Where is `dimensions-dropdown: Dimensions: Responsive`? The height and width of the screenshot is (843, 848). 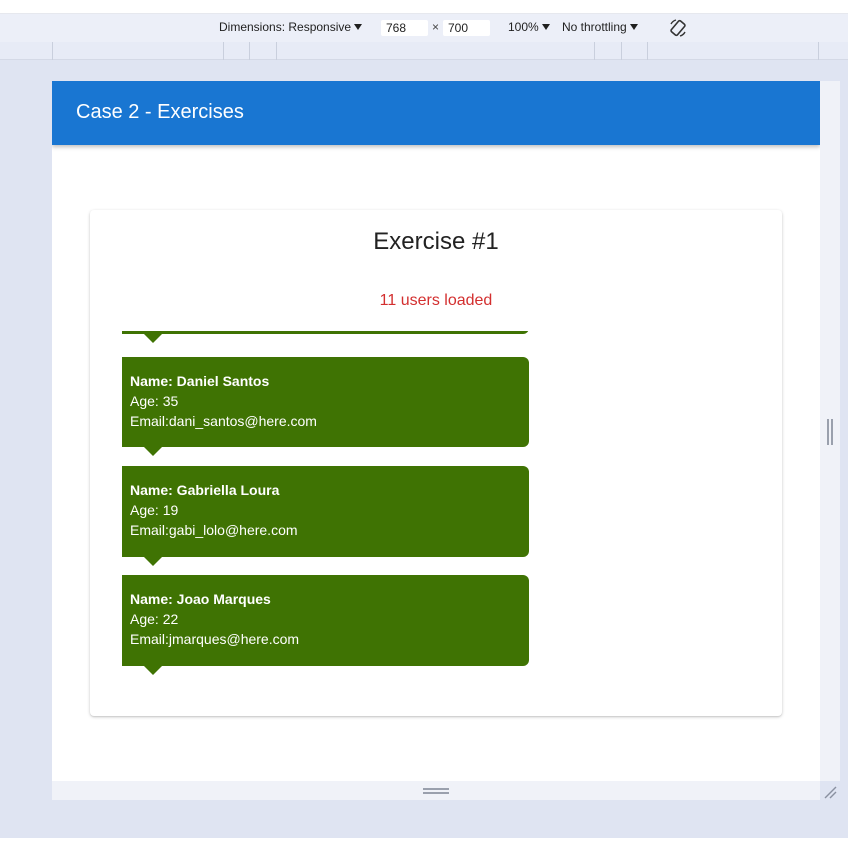 dimensions-dropdown: Dimensions: Responsive is located at coordinates (291, 27).